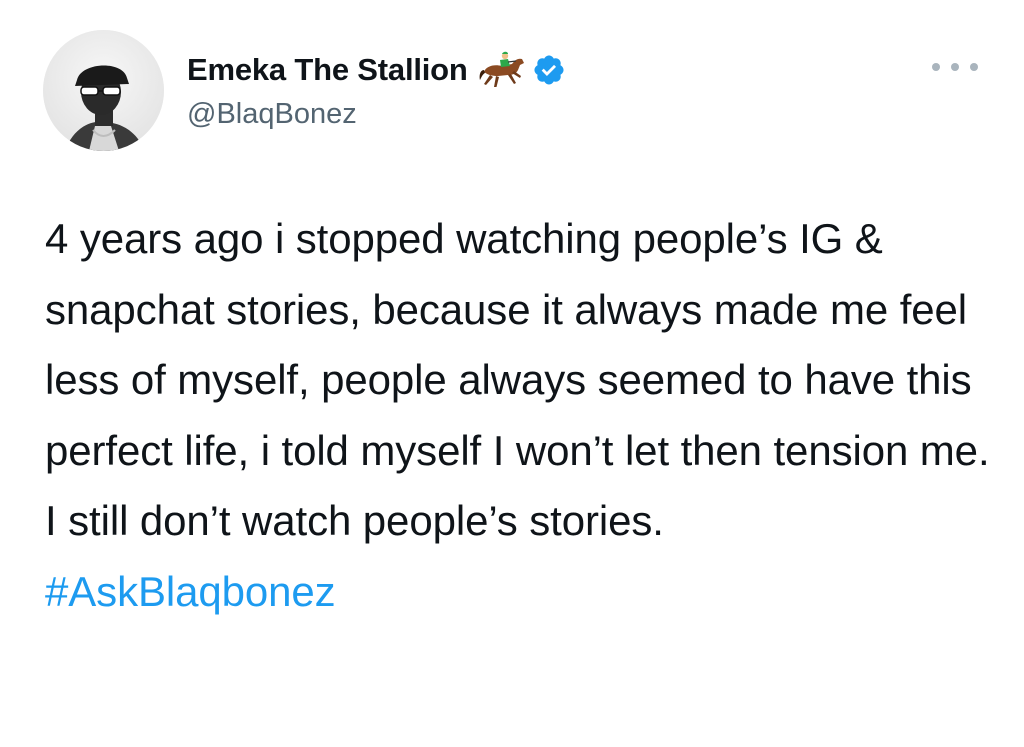 This screenshot has height=747, width=1024. I want to click on author-block: Emeka The Stallion @BlaqBonez, so click(376, 87).